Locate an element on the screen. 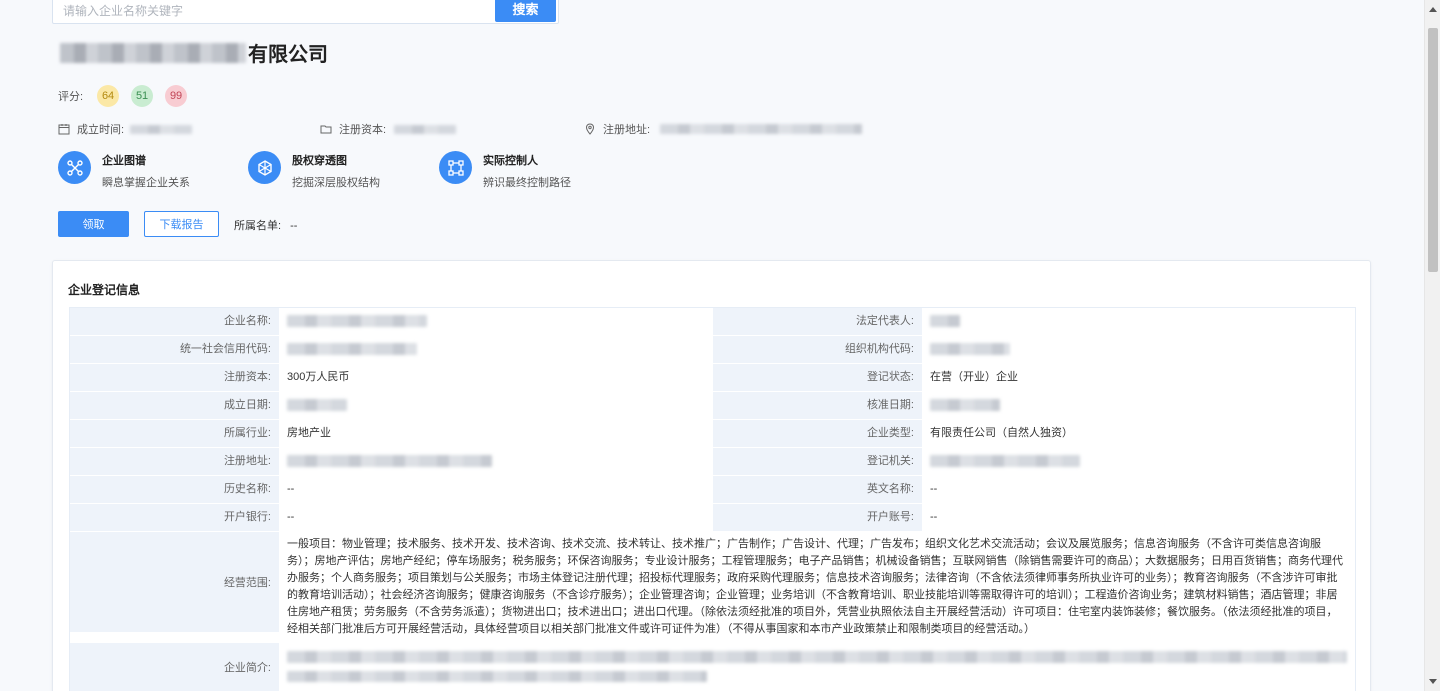 This screenshot has height=691, width=1440. network-icon is located at coordinates (74, 167).